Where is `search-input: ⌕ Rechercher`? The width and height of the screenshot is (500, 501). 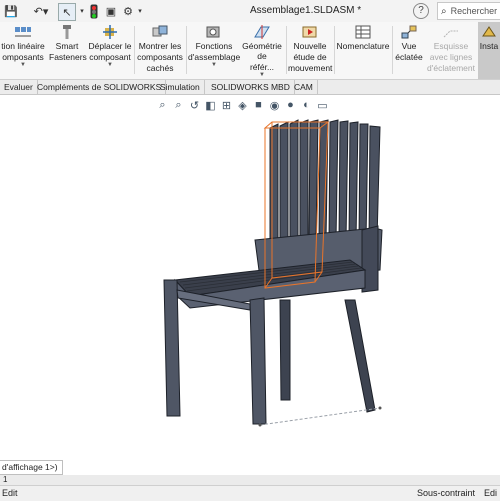
search-input: ⌕ Rechercher is located at coordinates (468, 11).